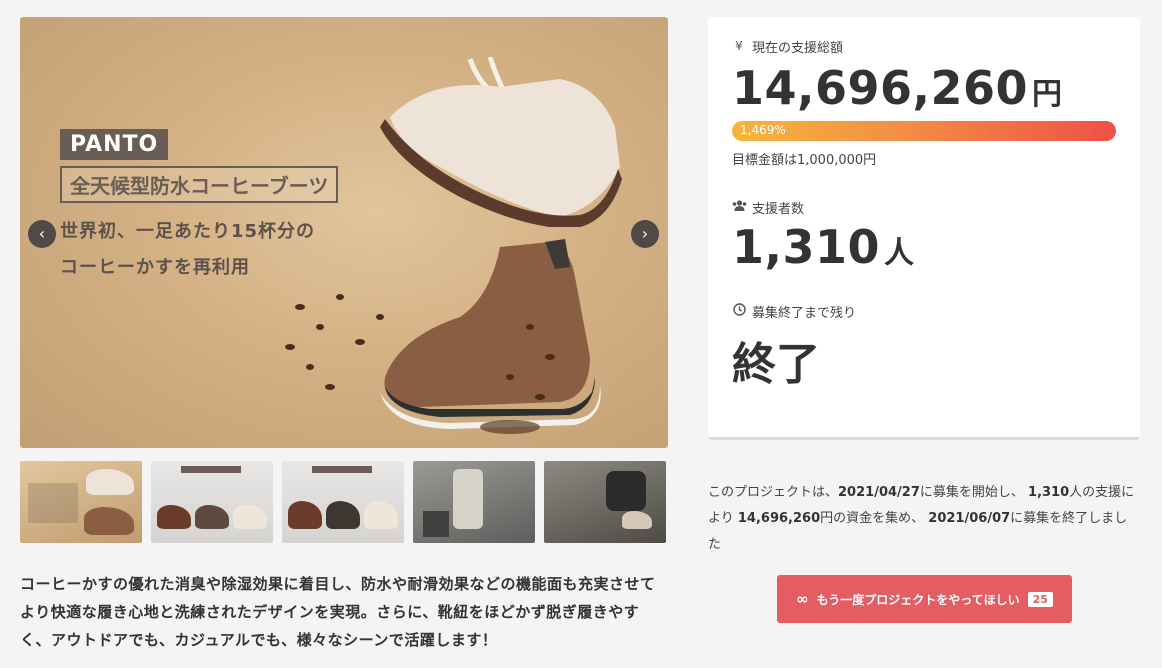  What do you see at coordinates (806, 247) in the screenshot?
I see `supporters-count: 1,310` at bounding box center [806, 247].